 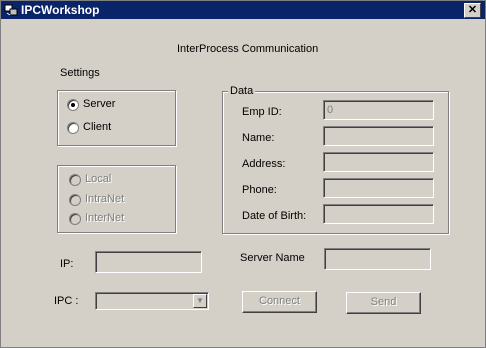 I want to click on local-radio-label: Local, so click(x=98, y=179).